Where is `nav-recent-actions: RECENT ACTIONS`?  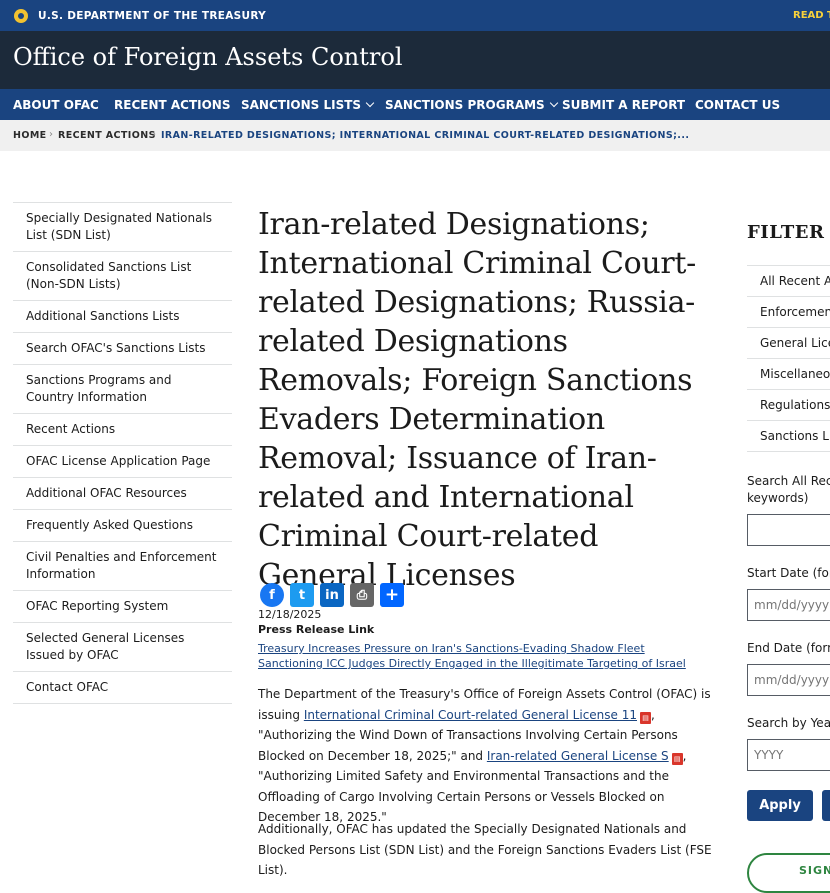
nav-recent-actions: RECENT ACTIONS is located at coordinates (172, 105).